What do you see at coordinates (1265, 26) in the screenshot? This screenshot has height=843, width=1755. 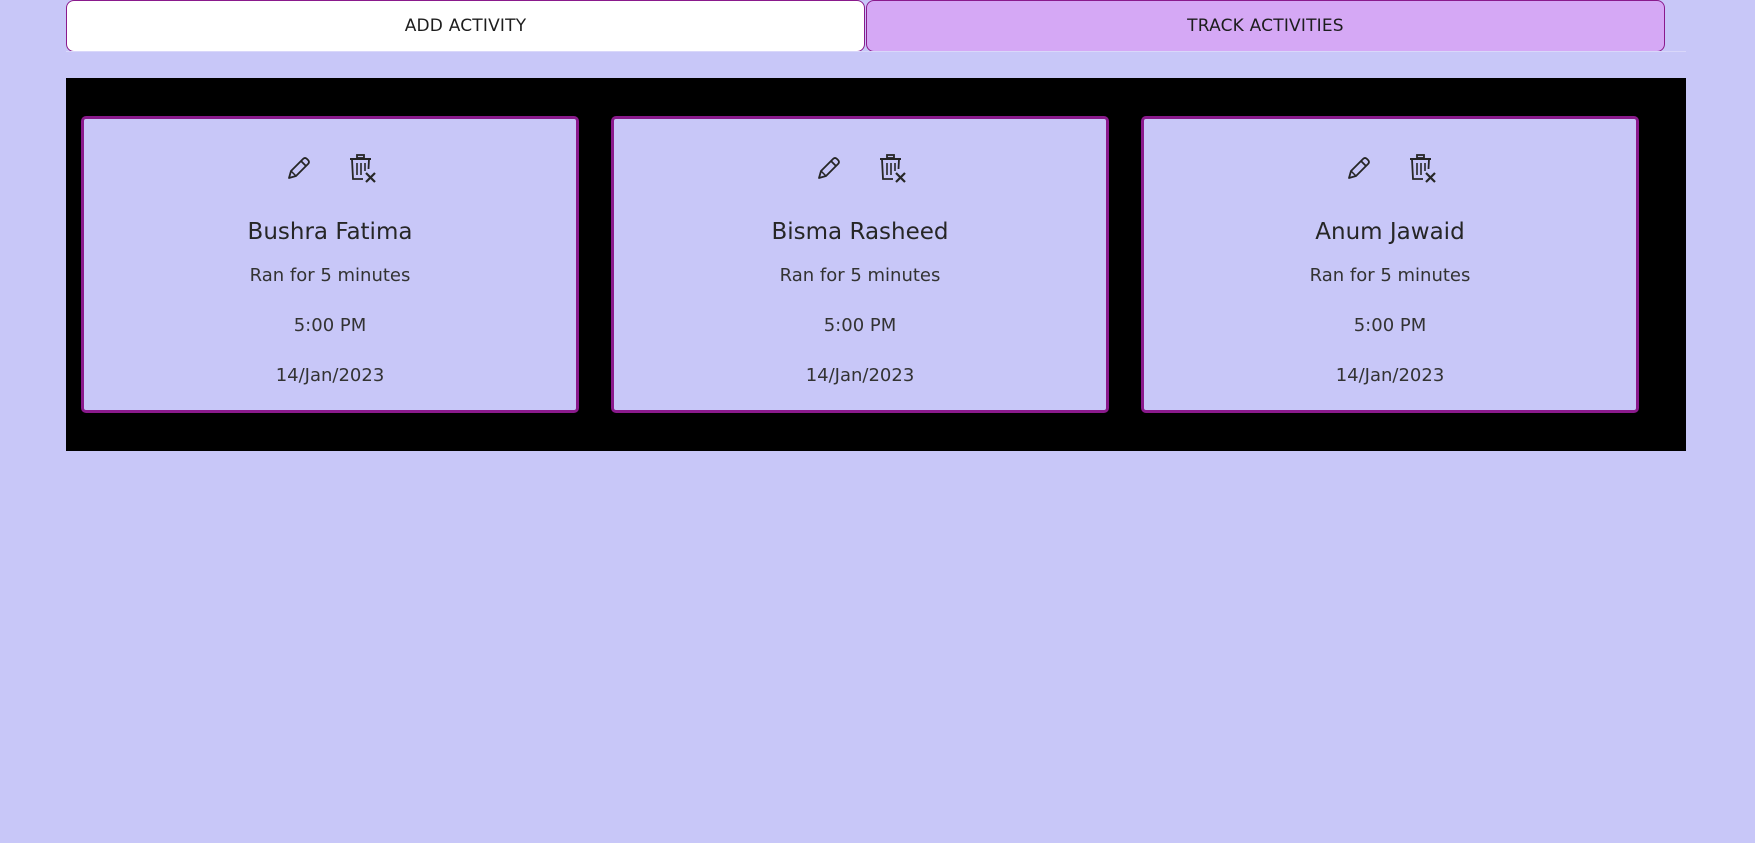 I see `tab-track-activities: TRACK ACTIVITIES` at bounding box center [1265, 26].